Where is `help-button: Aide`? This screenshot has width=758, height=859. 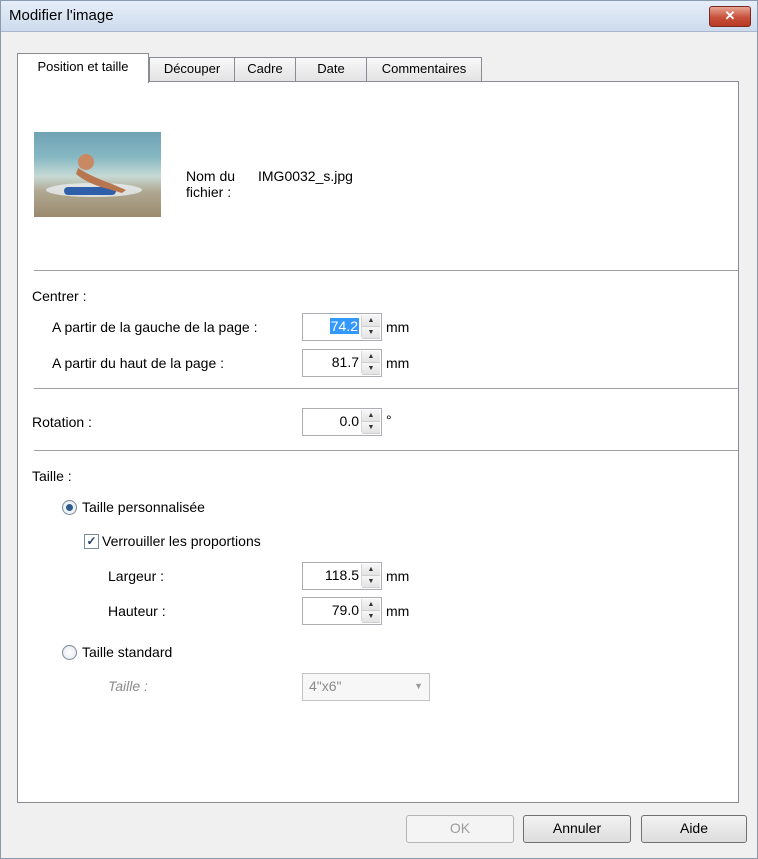 help-button: Aide is located at coordinates (694, 829).